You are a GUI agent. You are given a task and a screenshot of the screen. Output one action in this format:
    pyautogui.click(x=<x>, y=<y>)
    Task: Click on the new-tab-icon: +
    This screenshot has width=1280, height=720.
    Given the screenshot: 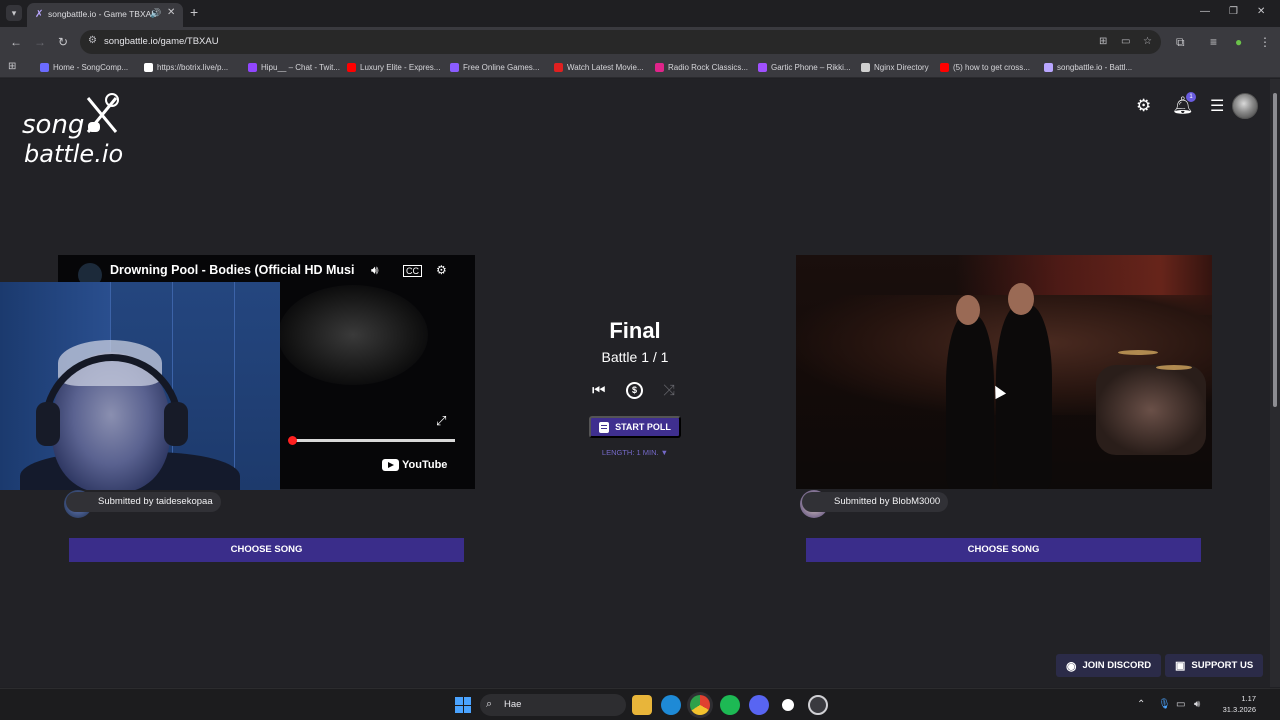 What is the action you would take?
    pyautogui.click(x=194, y=12)
    